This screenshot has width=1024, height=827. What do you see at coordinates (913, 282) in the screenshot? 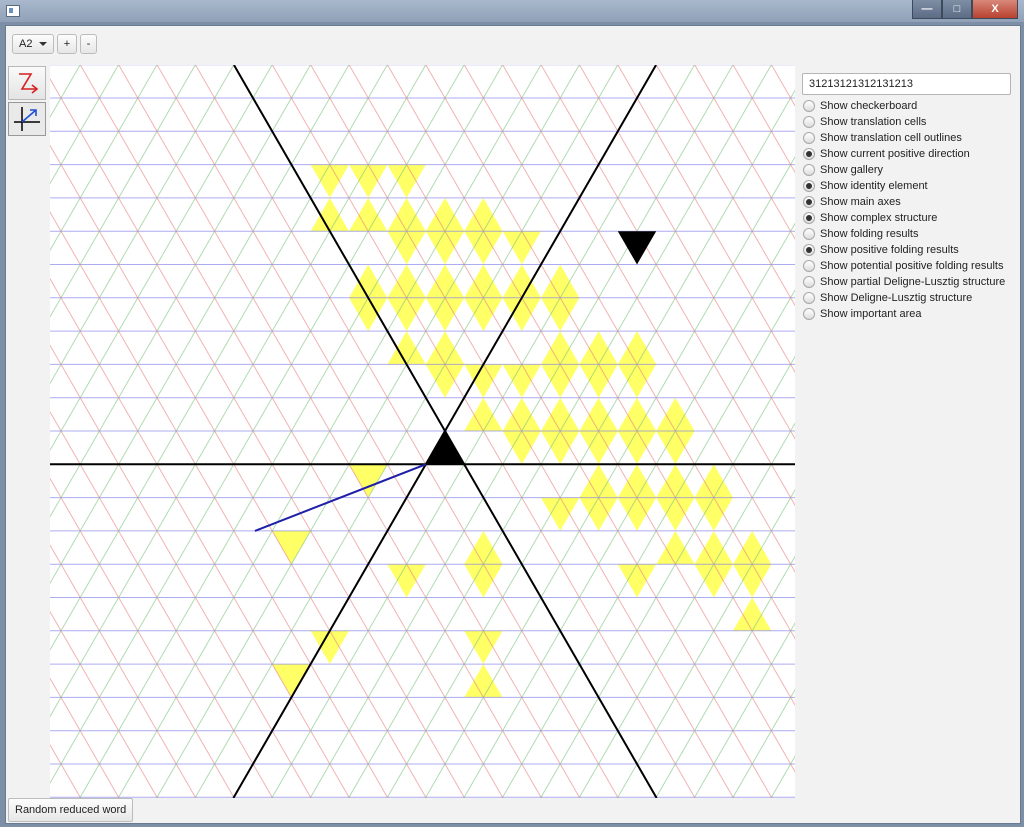
I see `option-label: Show partial Deligne-Lusztig structure` at bounding box center [913, 282].